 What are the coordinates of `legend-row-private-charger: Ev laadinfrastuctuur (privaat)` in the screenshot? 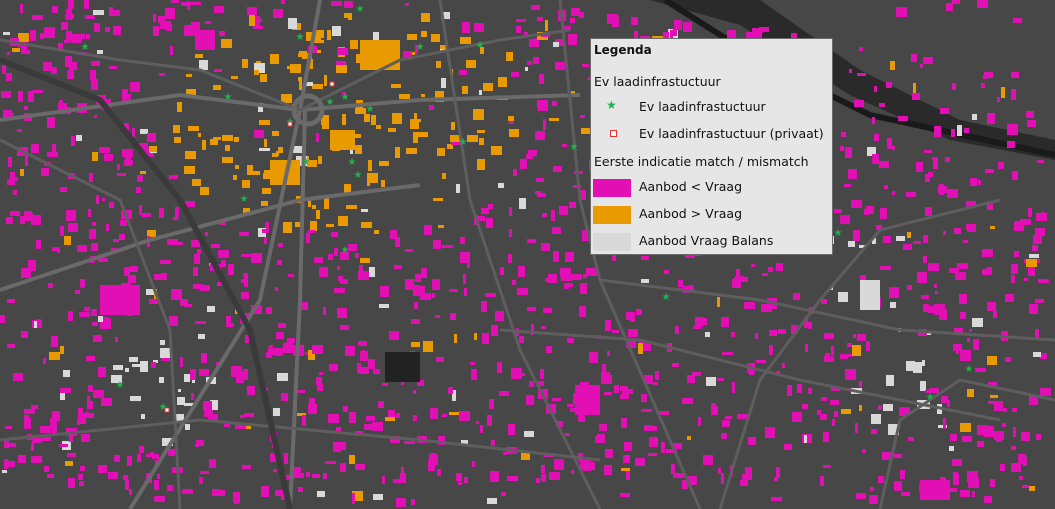 It's located at (712, 135).